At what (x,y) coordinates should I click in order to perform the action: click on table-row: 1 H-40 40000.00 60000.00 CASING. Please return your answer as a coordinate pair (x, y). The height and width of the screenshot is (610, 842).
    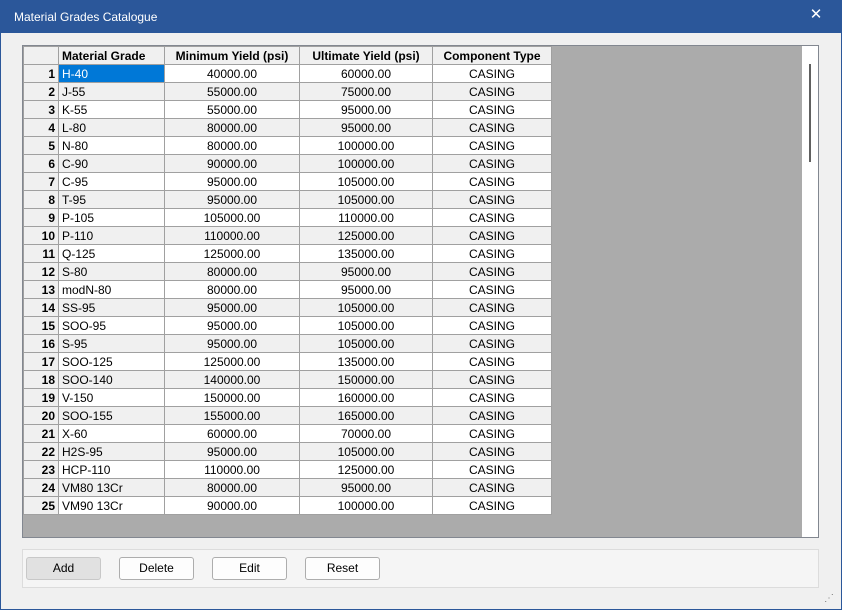
    Looking at the image, I should click on (287, 73).